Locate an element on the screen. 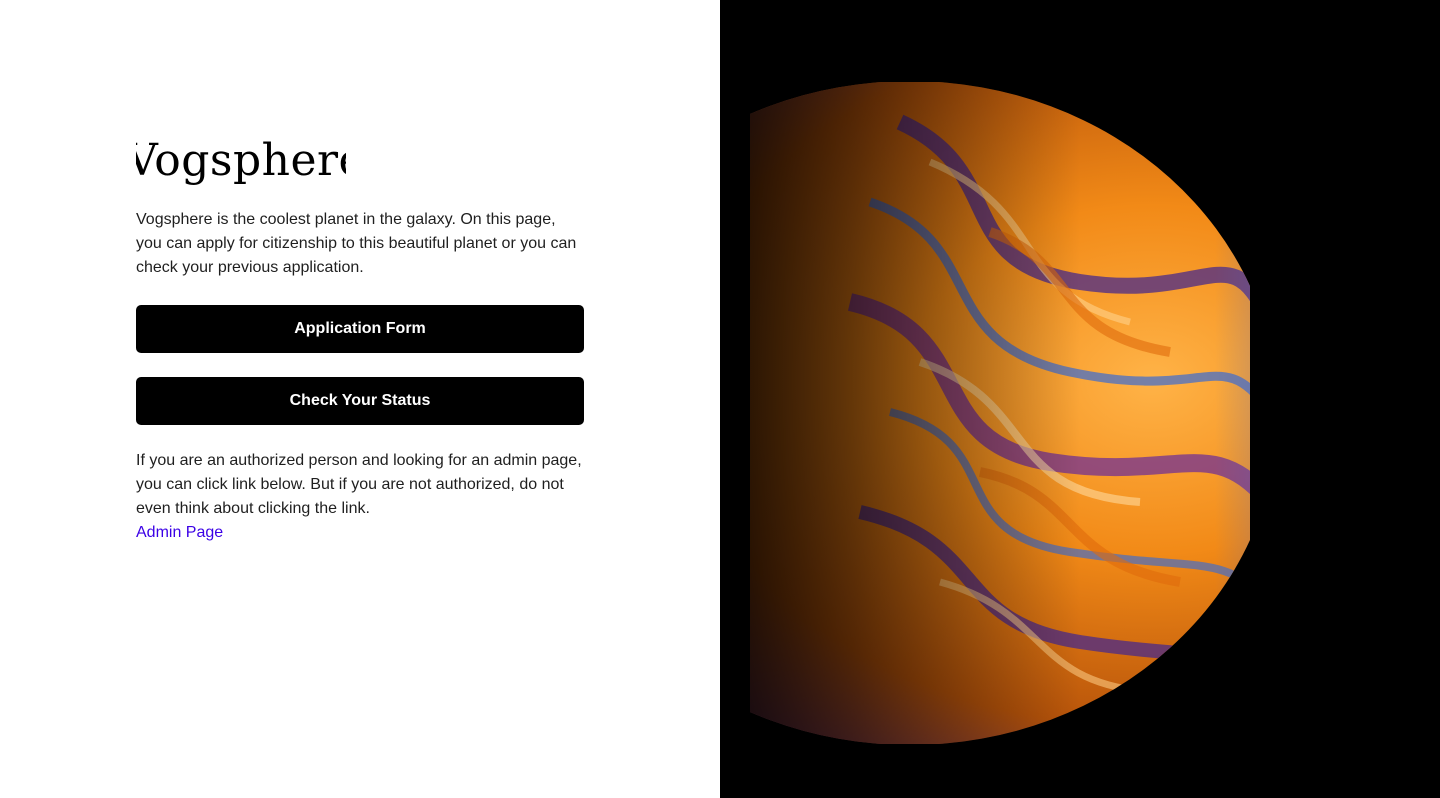 Image resolution: width=1440 pixels, height=798 pixels. logo-container: Vogsphere is located at coordinates (241, 161).